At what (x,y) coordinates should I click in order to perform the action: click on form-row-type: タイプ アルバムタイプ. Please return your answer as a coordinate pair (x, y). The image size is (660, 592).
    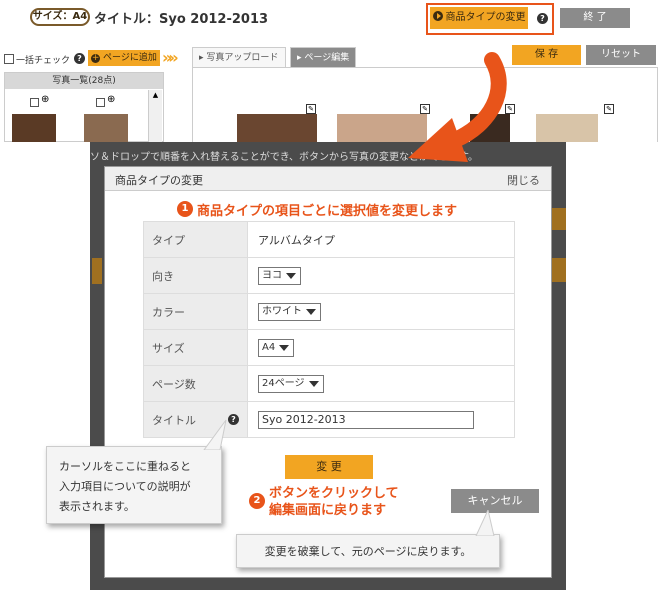
    Looking at the image, I should click on (329, 239).